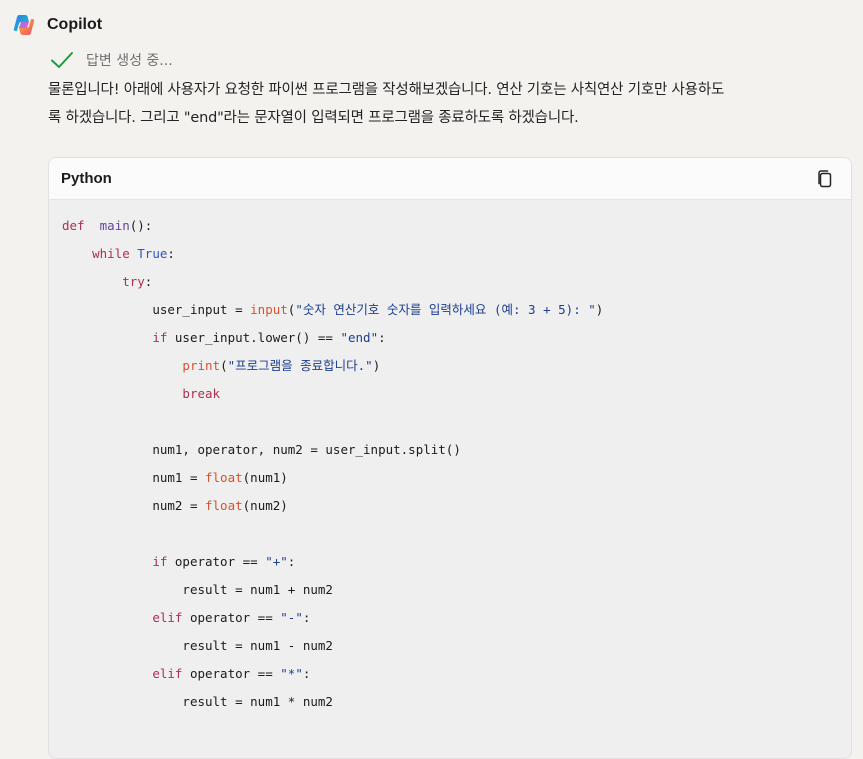  Describe the element at coordinates (75, 24) in the screenshot. I see `app-name: Copilot` at that location.